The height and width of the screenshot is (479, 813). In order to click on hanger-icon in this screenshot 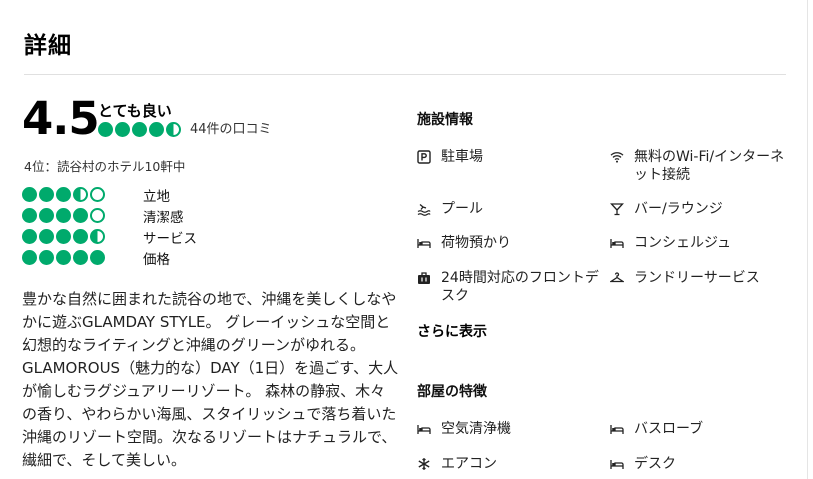, I will do `click(617, 278)`.